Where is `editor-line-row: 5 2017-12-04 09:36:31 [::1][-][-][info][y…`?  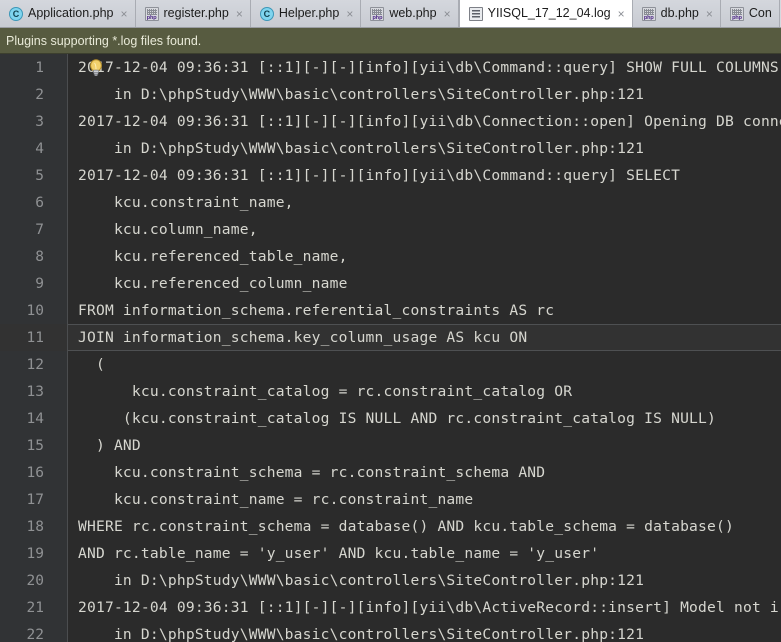 editor-line-row: 5 2017-12-04 09:36:31 [::1][-][-][info][y… is located at coordinates (390, 175).